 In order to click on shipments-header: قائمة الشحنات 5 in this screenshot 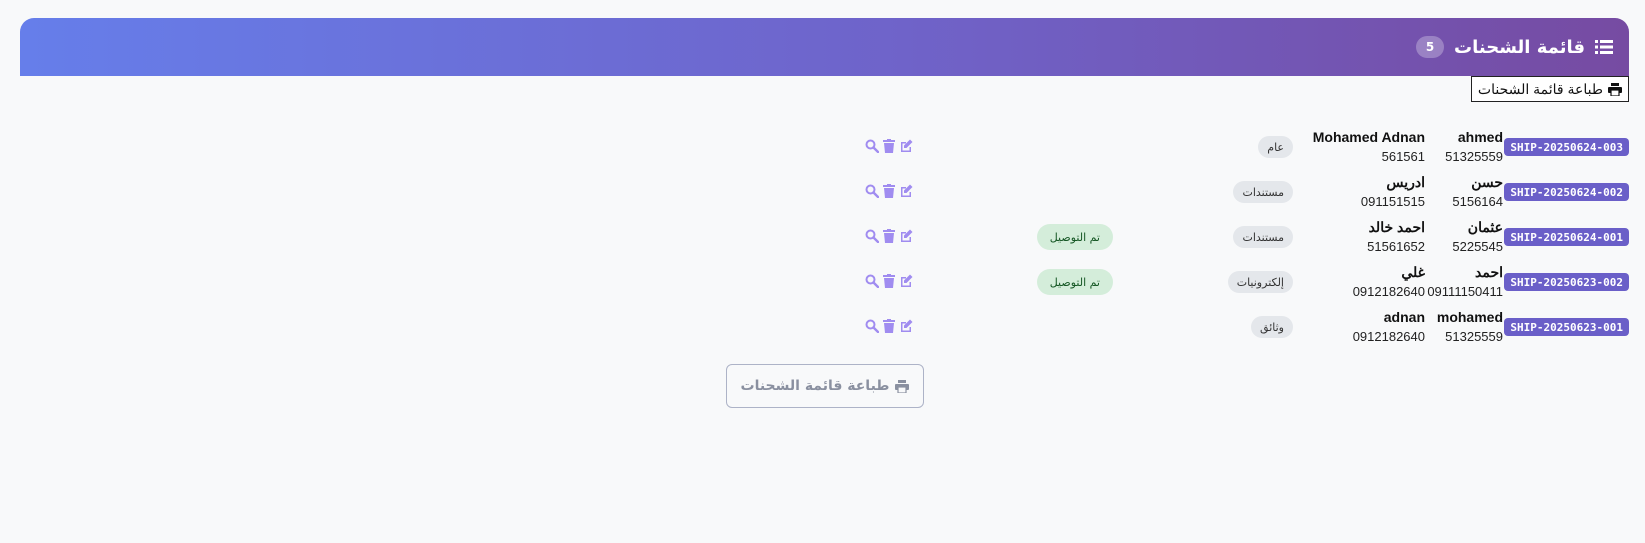, I will do `click(824, 47)`.